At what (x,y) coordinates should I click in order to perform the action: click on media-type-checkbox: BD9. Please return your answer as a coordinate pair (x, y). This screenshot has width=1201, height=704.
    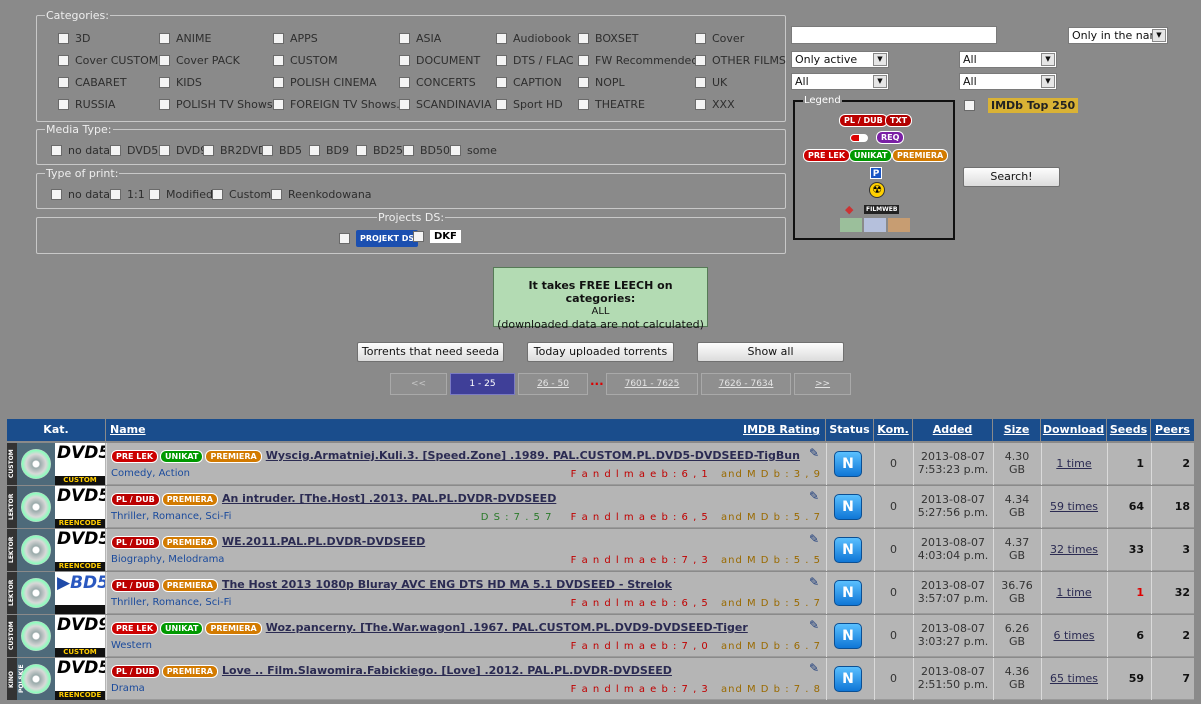
    Looking at the image, I should click on (329, 150).